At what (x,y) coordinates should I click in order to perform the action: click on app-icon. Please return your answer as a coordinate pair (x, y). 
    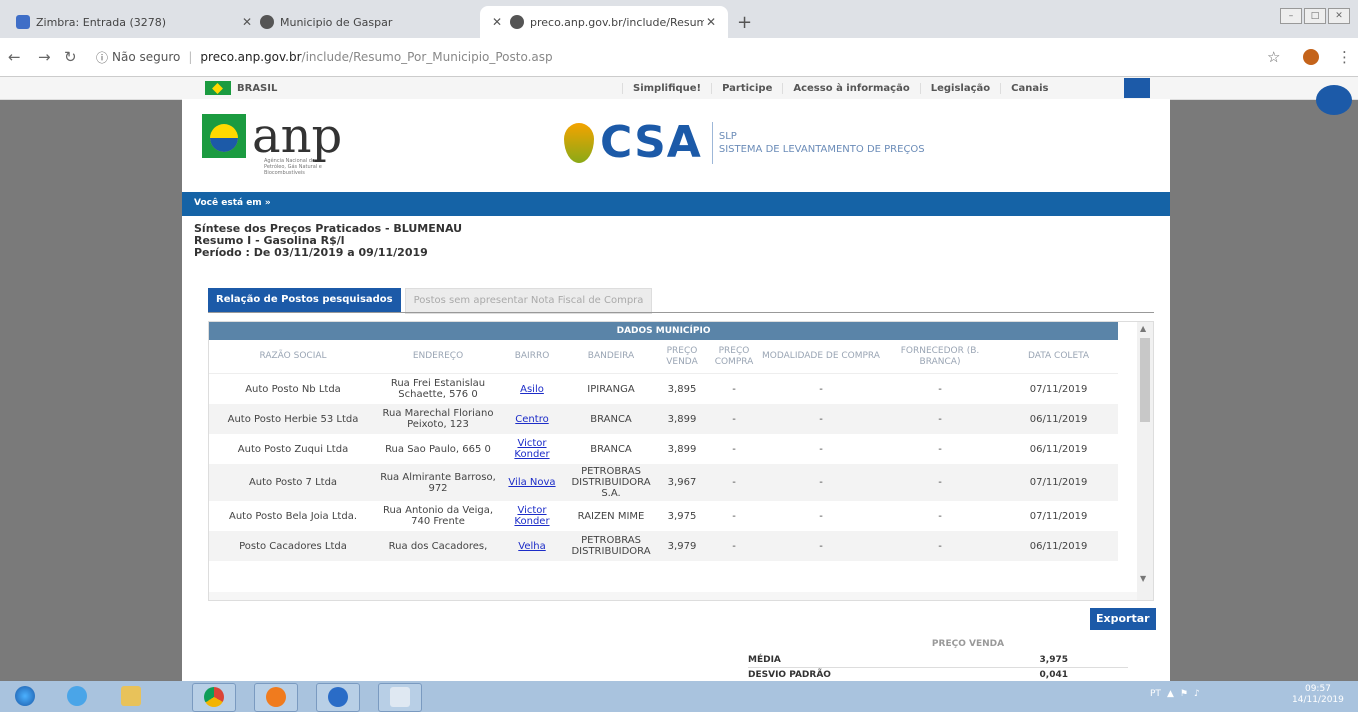
    Looking at the image, I should click on (338, 697).